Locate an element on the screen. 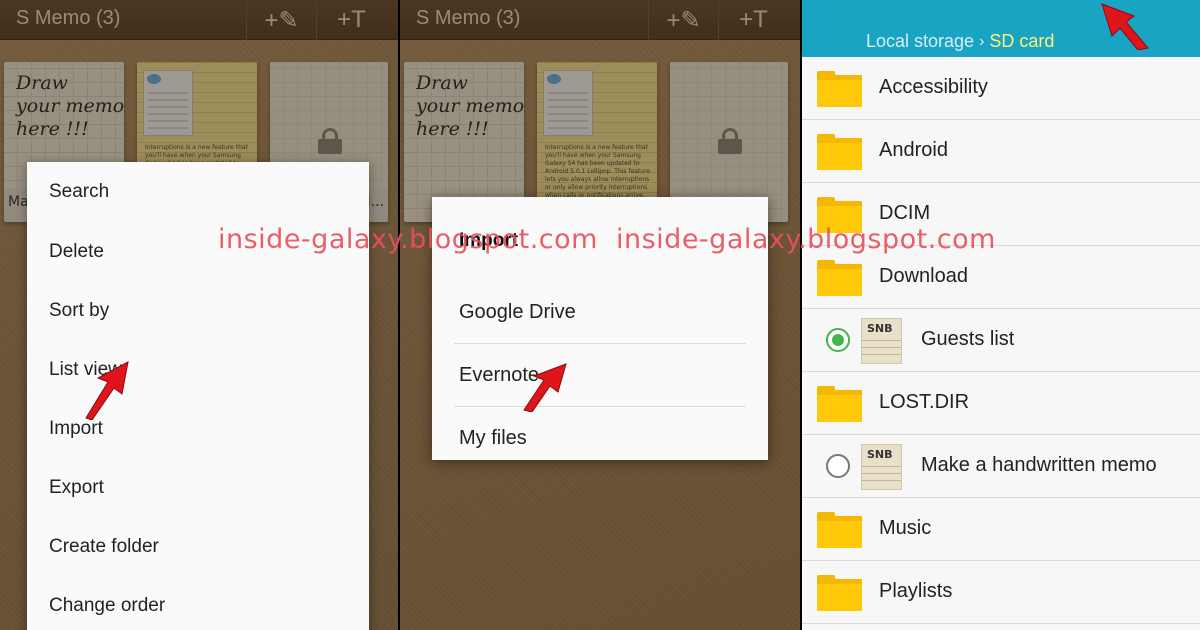  folder-name: DCIM is located at coordinates (905, 213).